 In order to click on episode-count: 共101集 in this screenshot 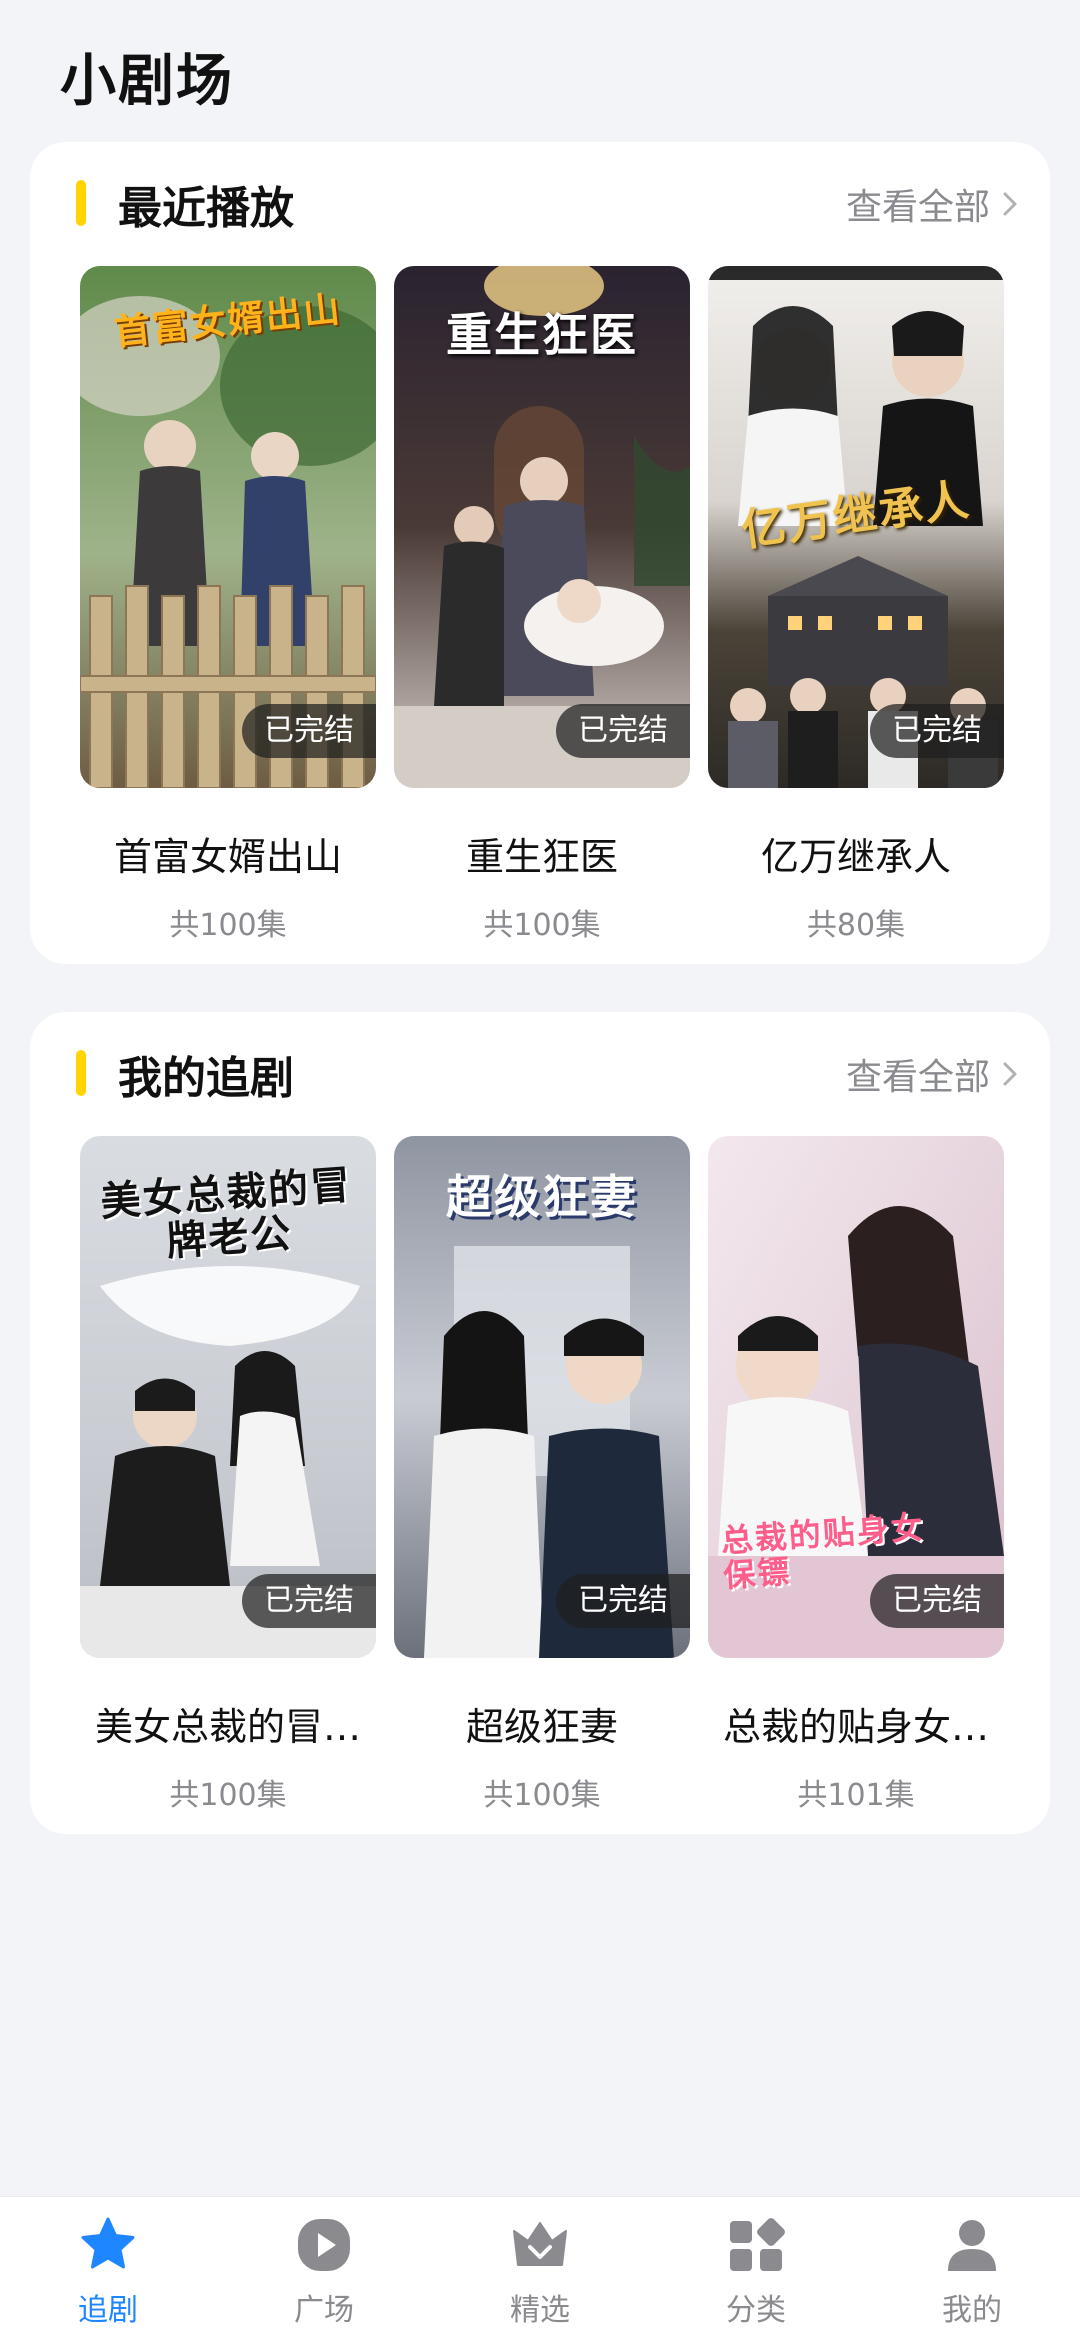, I will do `click(856, 1795)`.